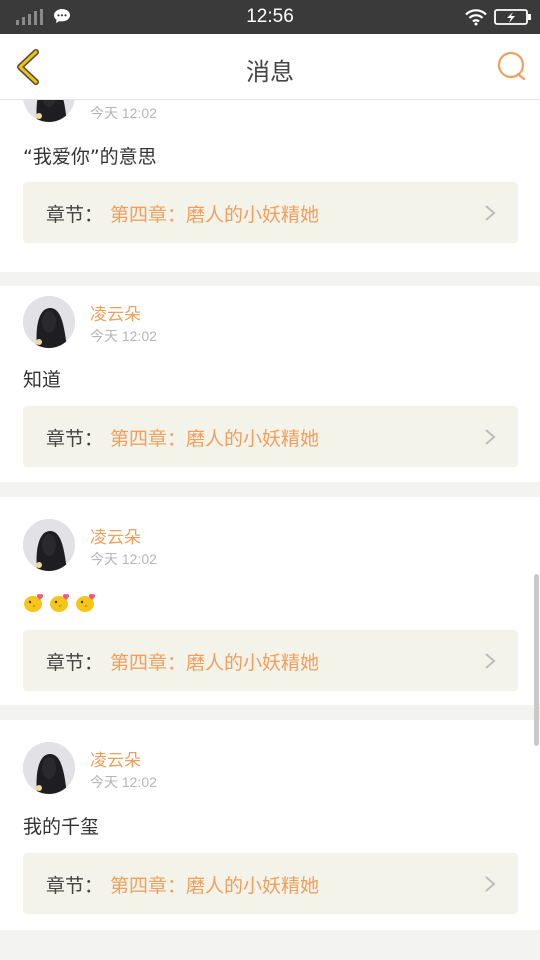  I want to click on scrollbar, so click(536, 660).